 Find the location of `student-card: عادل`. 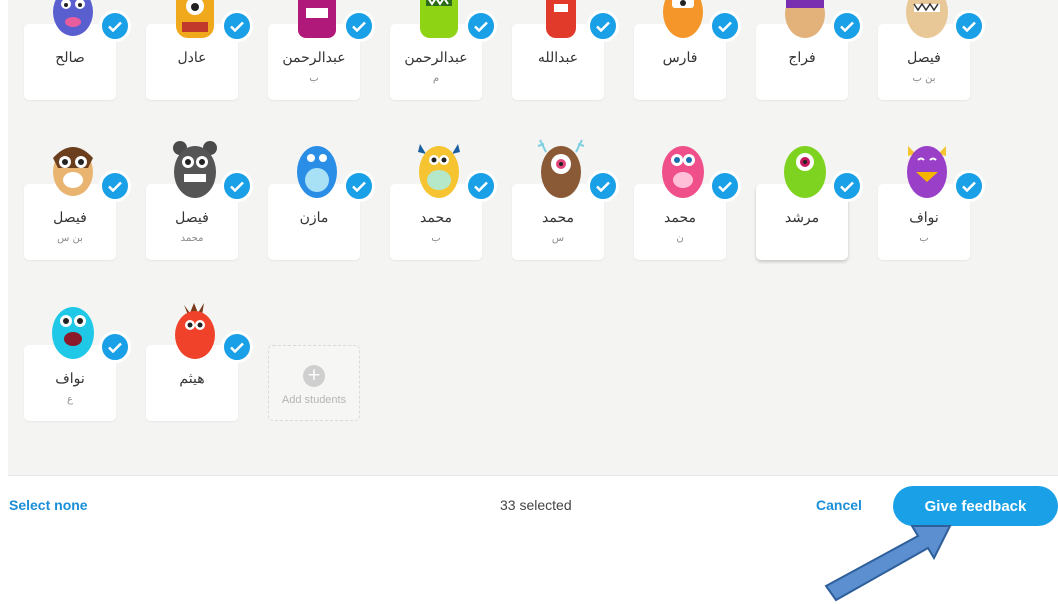

student-card: عادل is located at coordinates (199, 50).